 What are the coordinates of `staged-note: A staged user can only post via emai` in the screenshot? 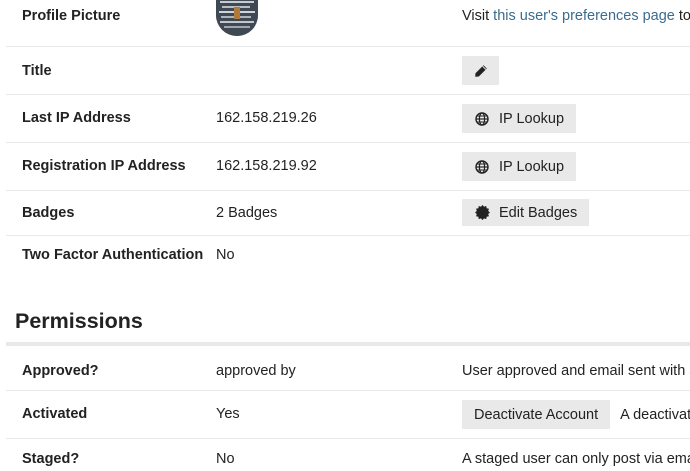 It's located at (576, 459).